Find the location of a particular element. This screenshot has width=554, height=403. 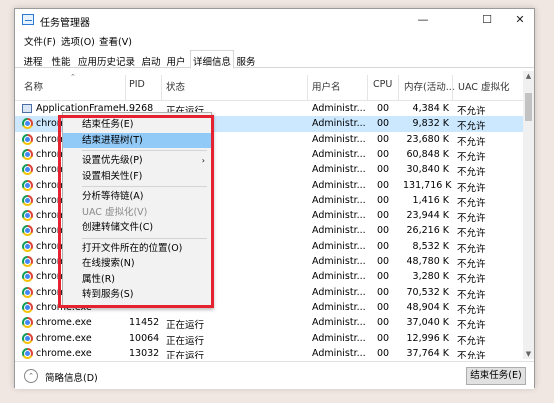

scroll-thumb is located at coordinates (528, 107).